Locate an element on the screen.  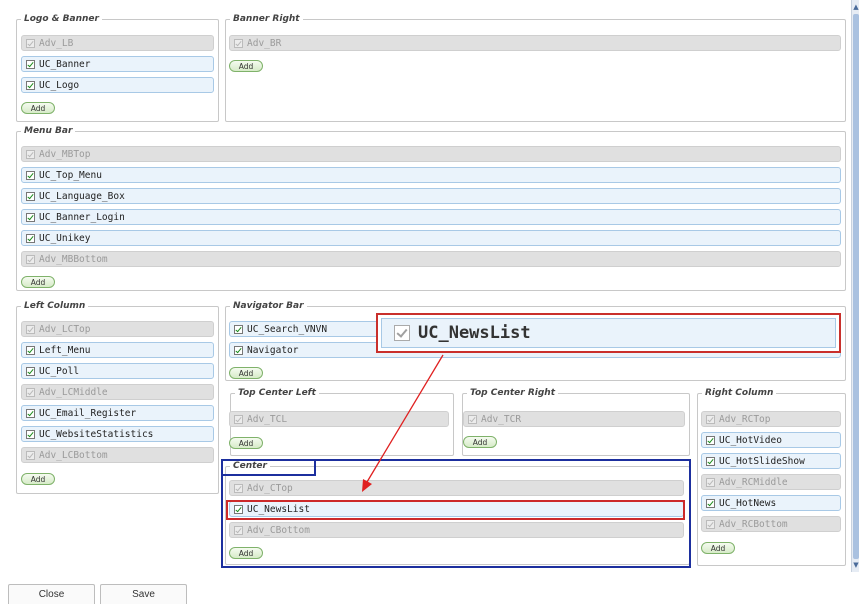
module-item-adv-rctop: Adv_RCTop is located at coordinates (771, 419).